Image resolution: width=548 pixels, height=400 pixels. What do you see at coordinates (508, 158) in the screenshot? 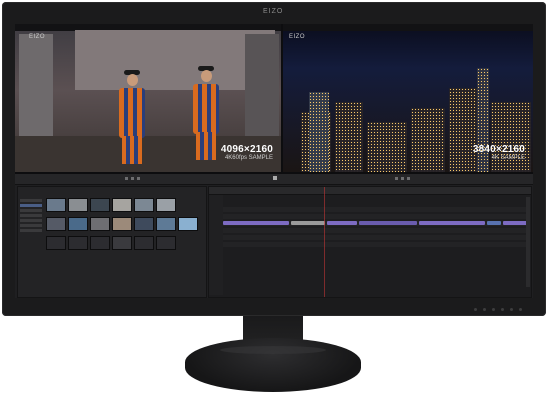
I see `preview-right-subtitle: 4K SAMPLE` at bounding box center [508, 158].